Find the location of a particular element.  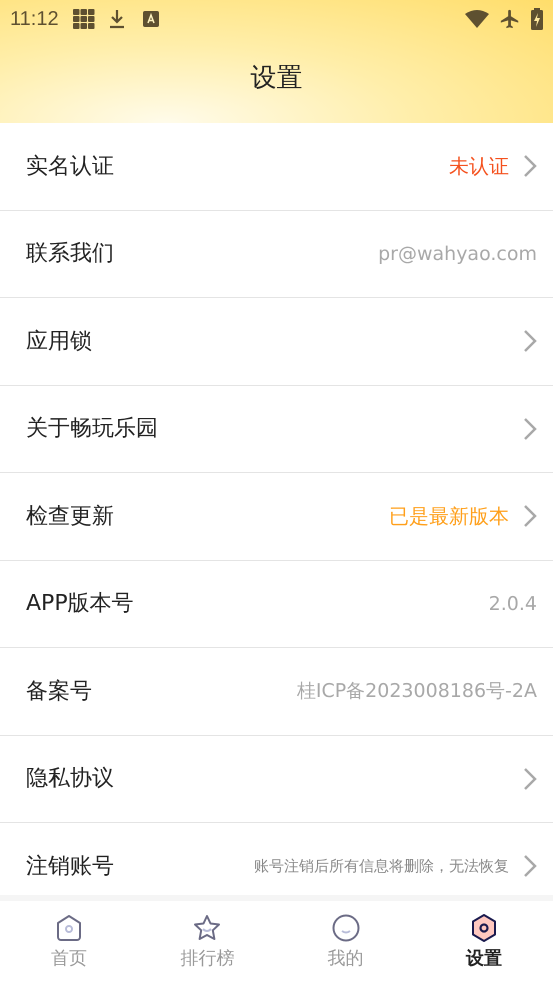

settings-row: 联系我们 pr@wahyao.com is located at coordinates (276, 254).